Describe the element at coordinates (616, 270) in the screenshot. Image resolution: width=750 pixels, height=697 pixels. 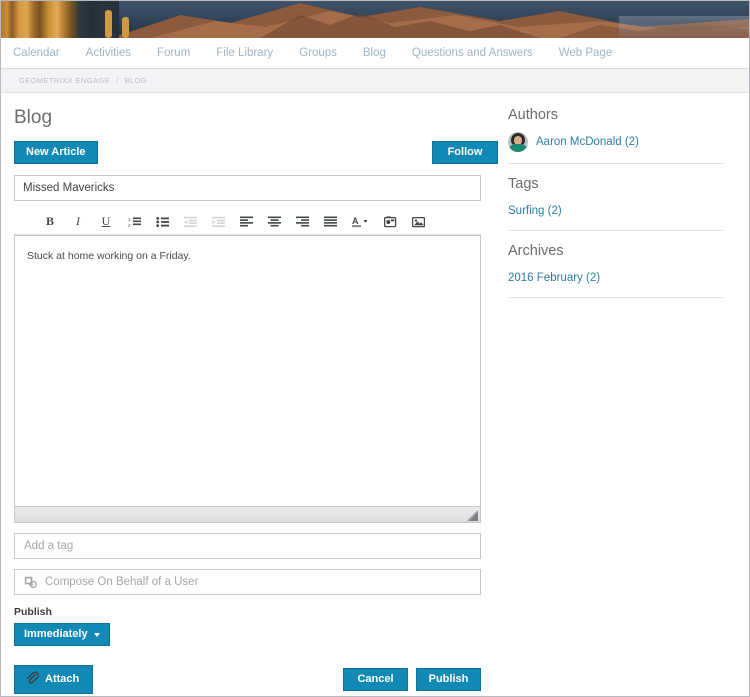
I see `sidebar-section-archives: Archives 2016 February (2)` at that location.